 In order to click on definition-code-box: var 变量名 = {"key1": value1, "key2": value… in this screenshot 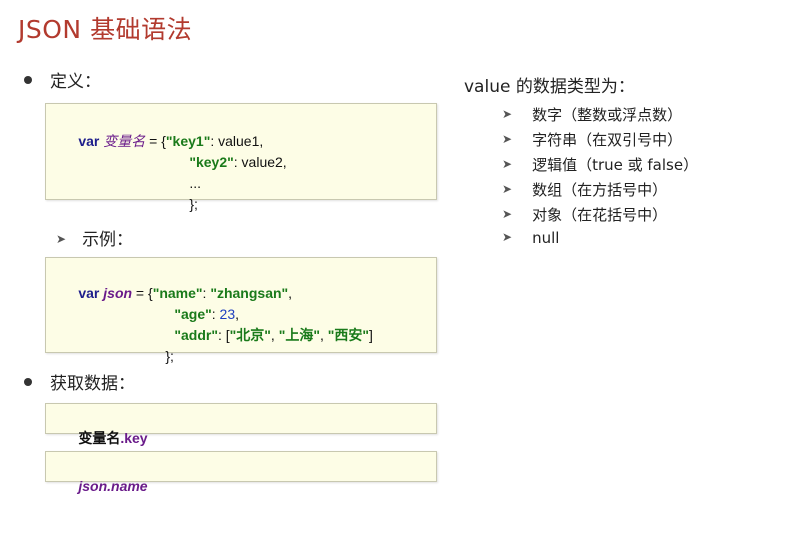, I will do `click(241, 157)`.